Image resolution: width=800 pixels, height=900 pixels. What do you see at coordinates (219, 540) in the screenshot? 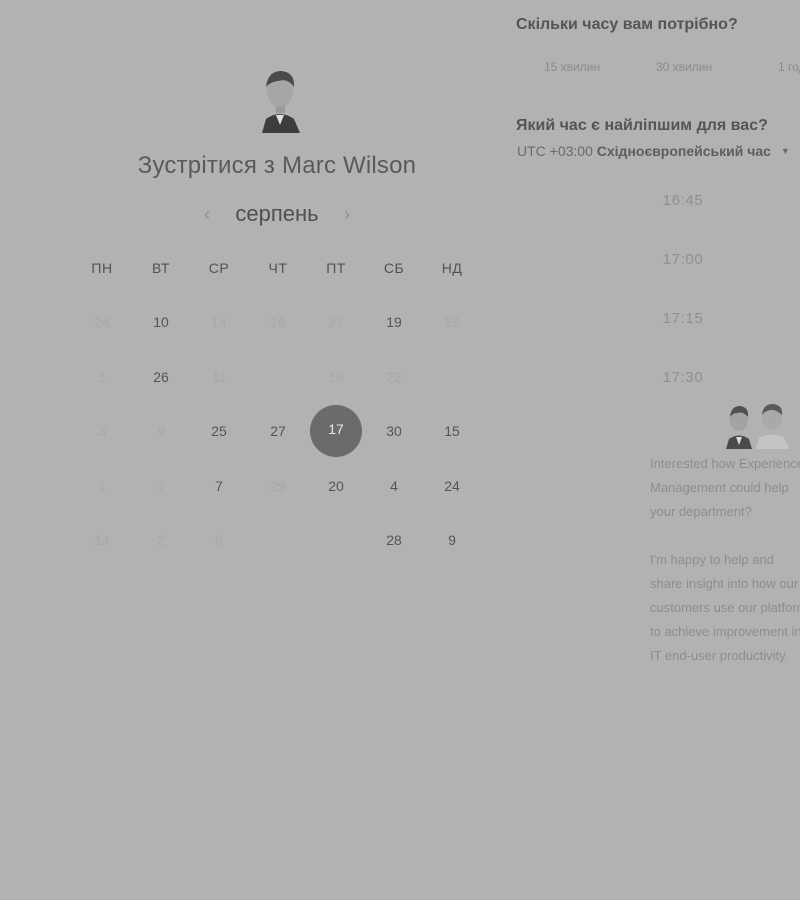
I see `calendar-day: 8` at bounding box center [219, 540].